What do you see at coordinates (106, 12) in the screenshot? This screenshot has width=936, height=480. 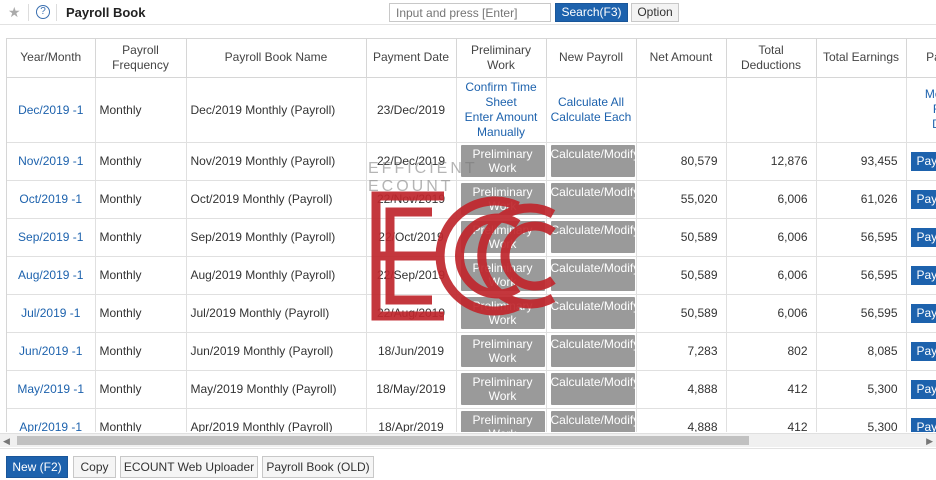 I see `page-title: Payroll Book` at bounding box center [106, 12].